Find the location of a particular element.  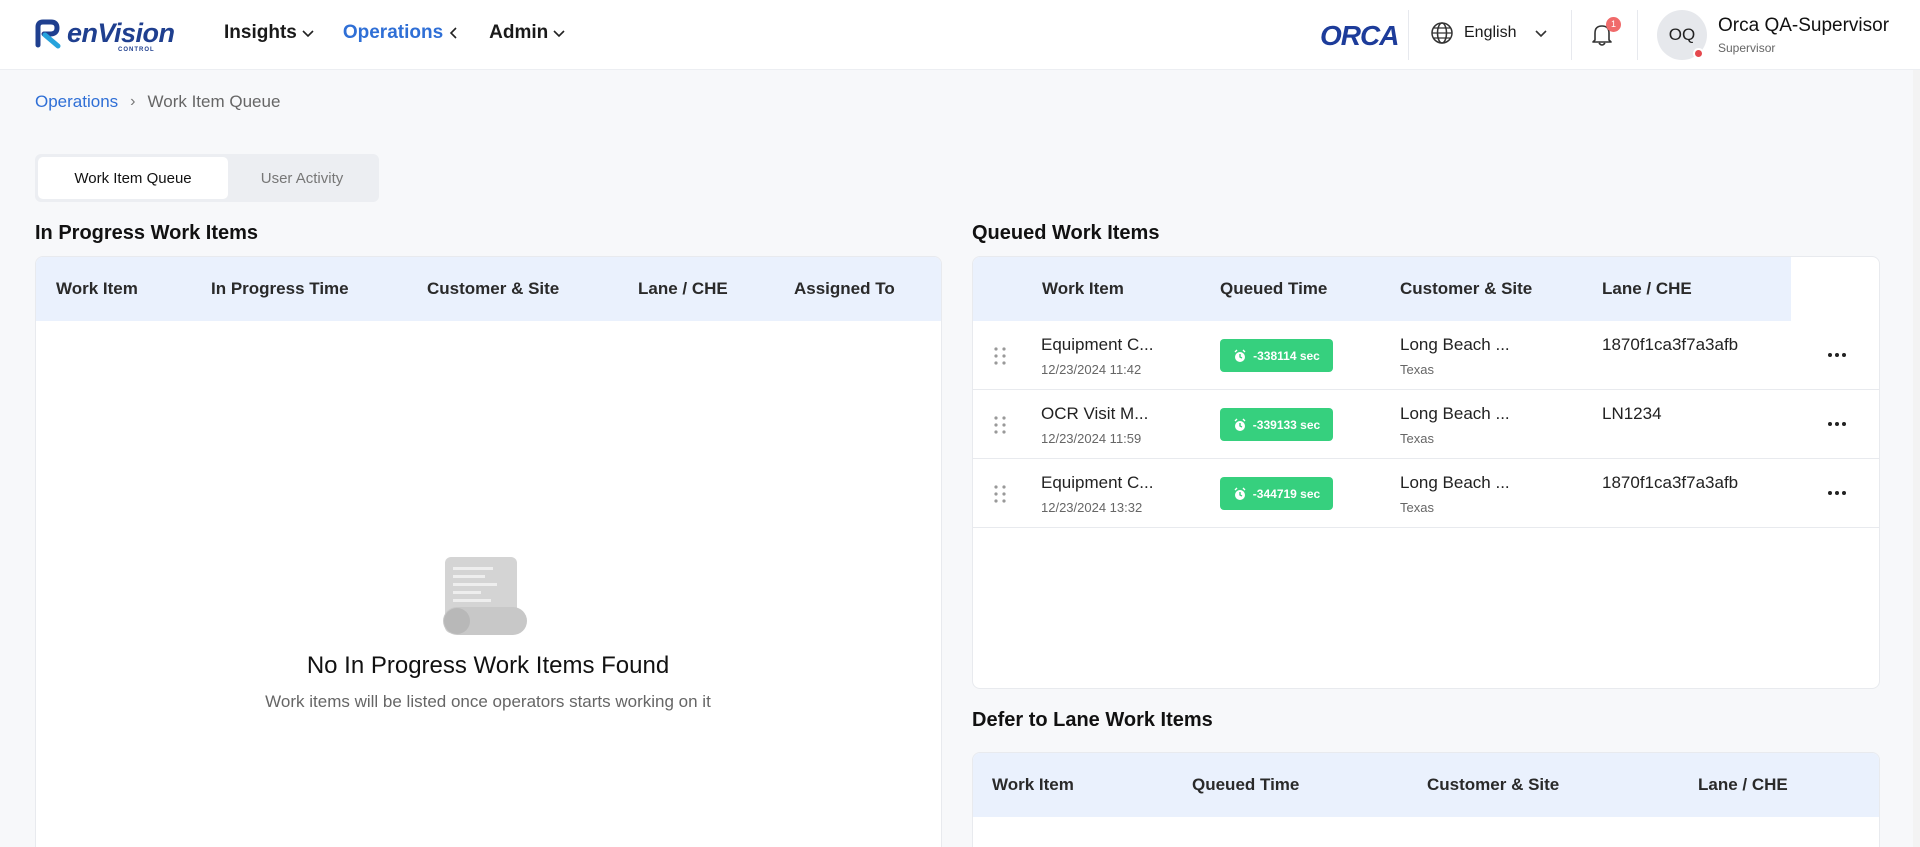

column-header: Assigned To is located at coordinates (844, 289).